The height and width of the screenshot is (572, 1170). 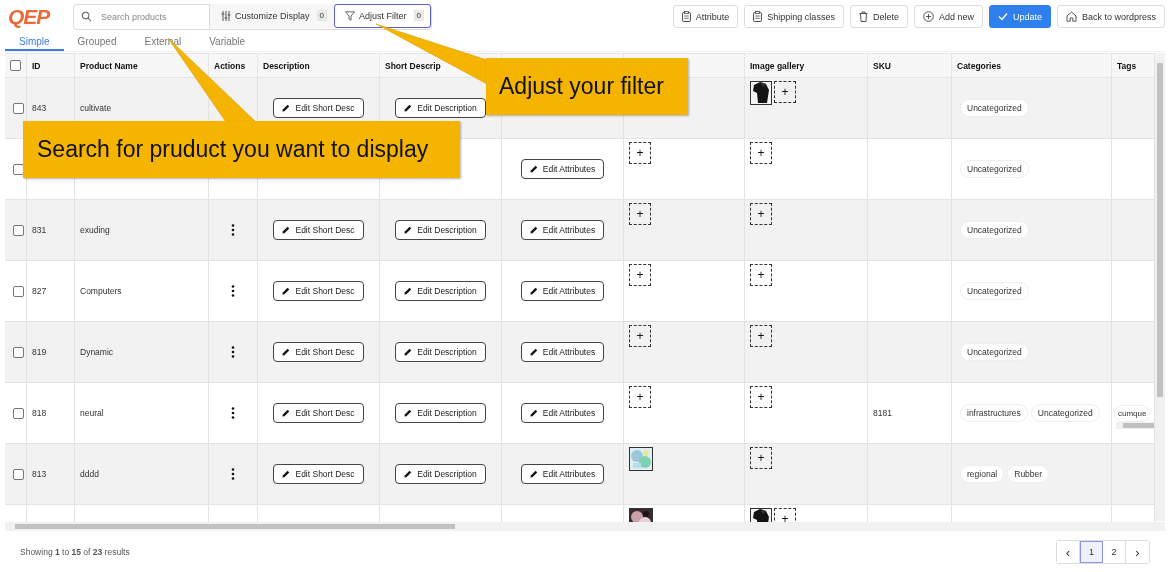 What do you see at coordinates (29, 16) in the screenshot?
I see `logo: QEP` at bounding box center [29, 16].